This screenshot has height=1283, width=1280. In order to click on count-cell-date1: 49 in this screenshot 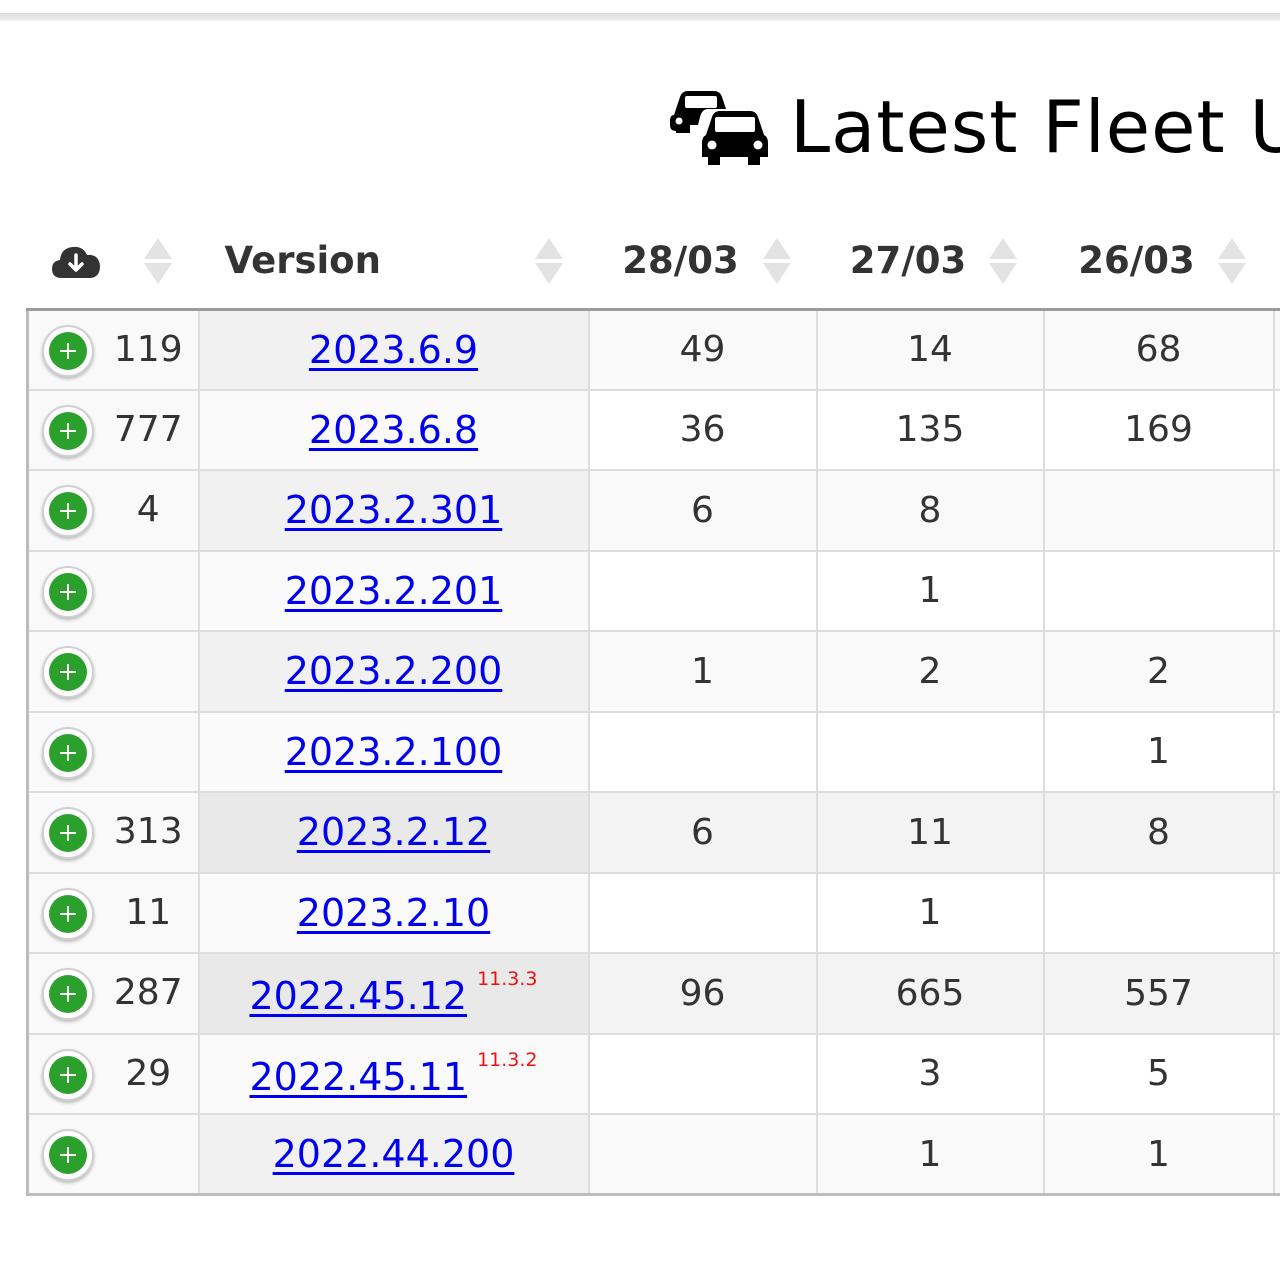, I will do `click(702, 349)`.